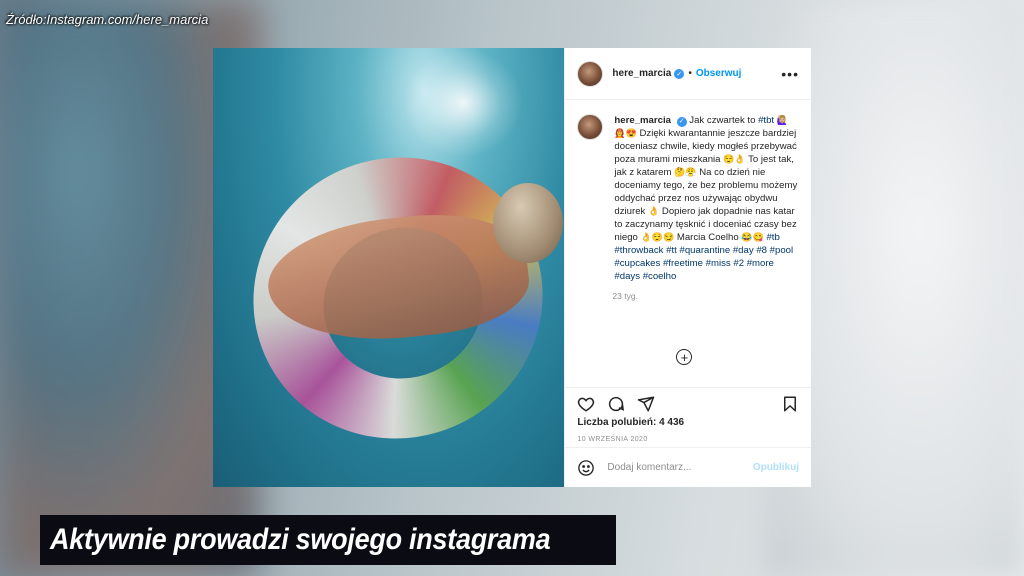  I want to click on caption-avatar, so click(590, 127).